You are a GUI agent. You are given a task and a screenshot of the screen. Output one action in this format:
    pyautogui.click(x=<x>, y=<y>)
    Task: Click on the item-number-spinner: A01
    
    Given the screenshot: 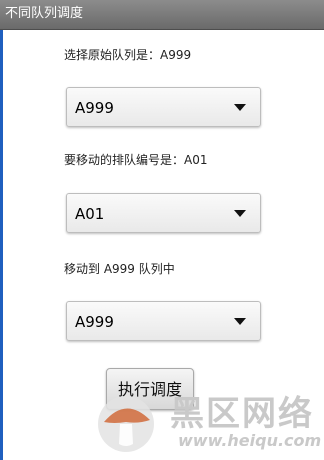 What is the action you would take?
    pyautogui.click(x=163, y=213)
    